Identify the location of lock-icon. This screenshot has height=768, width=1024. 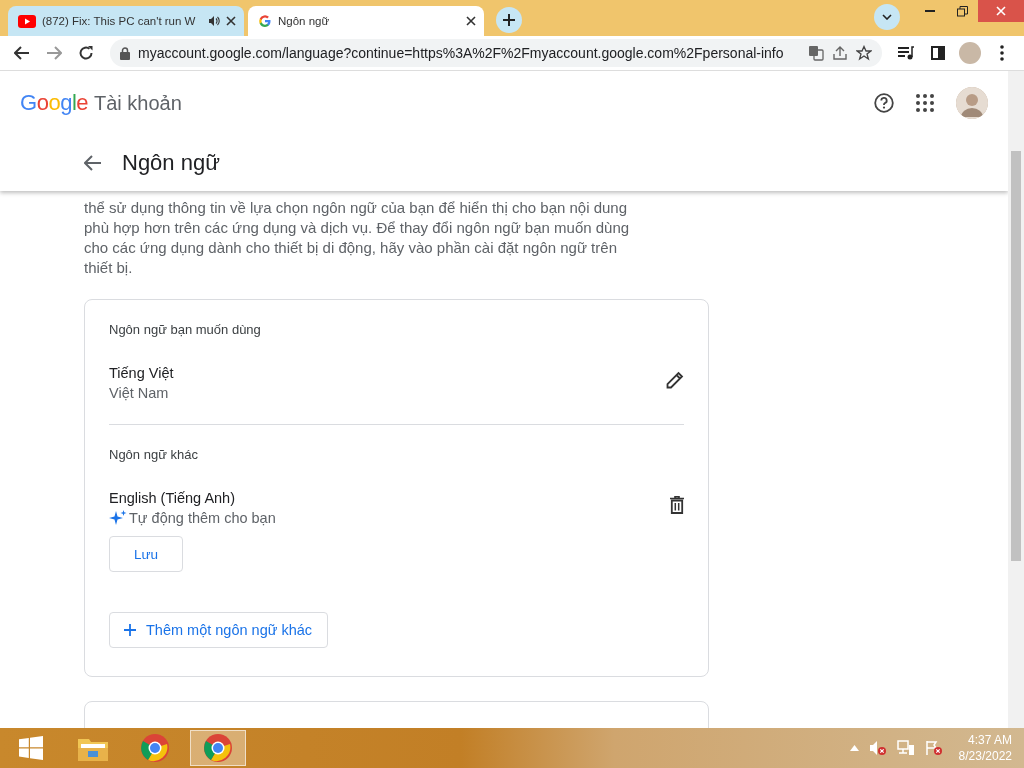
(125, 53).